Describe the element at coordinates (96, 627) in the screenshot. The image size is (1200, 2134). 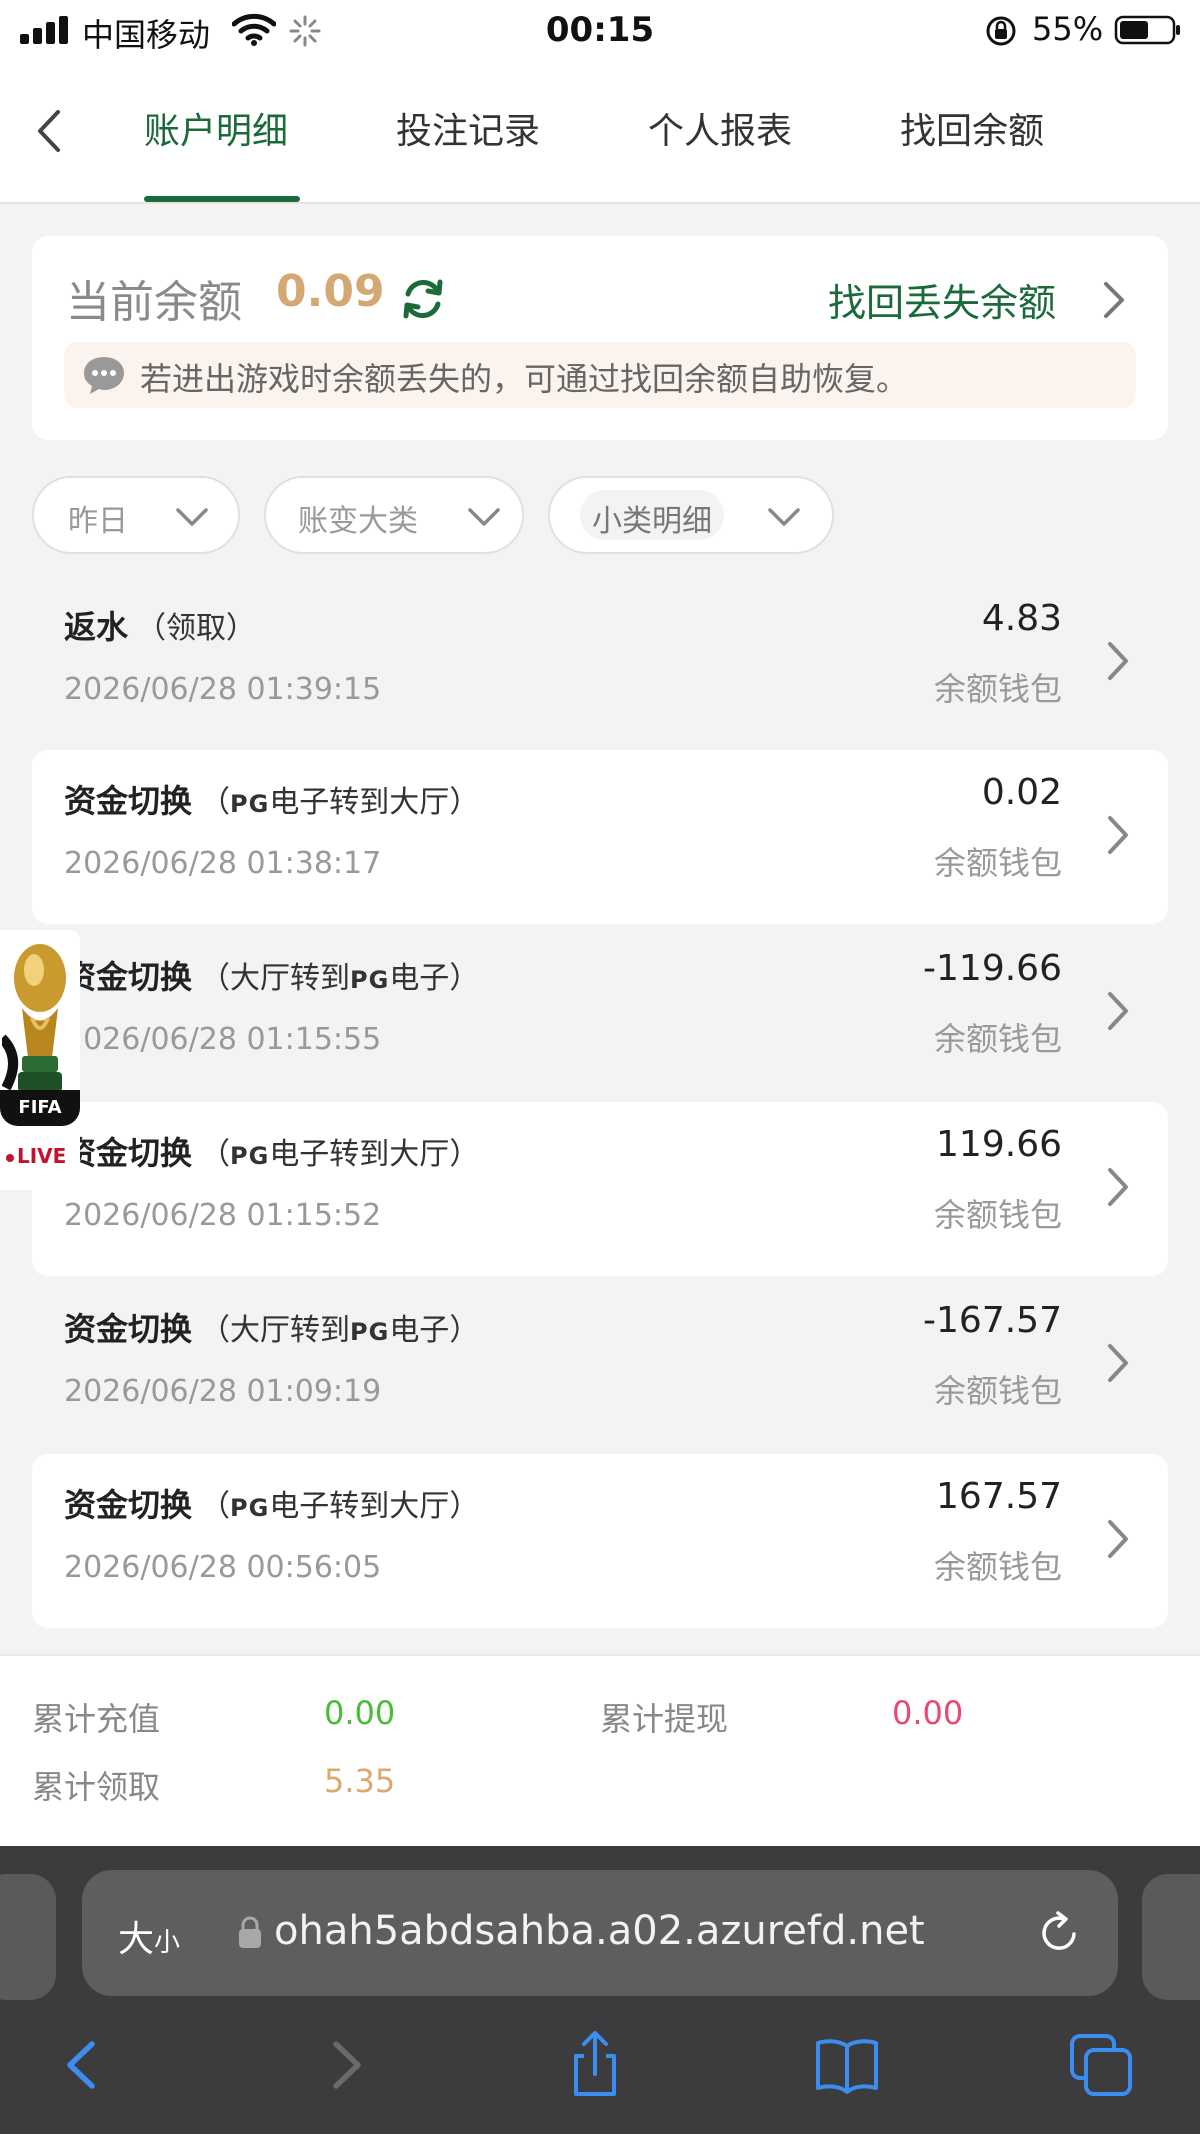
I see `record-type: 返水` at that location.